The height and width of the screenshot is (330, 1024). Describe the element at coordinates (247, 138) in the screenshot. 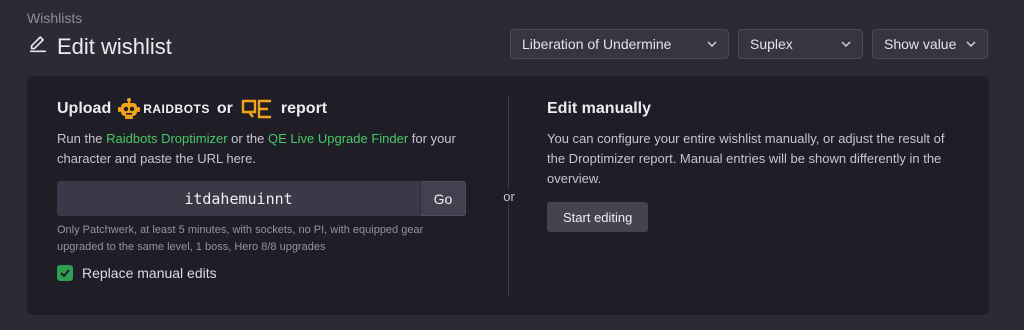

I see `desc-text: or the` at that location.